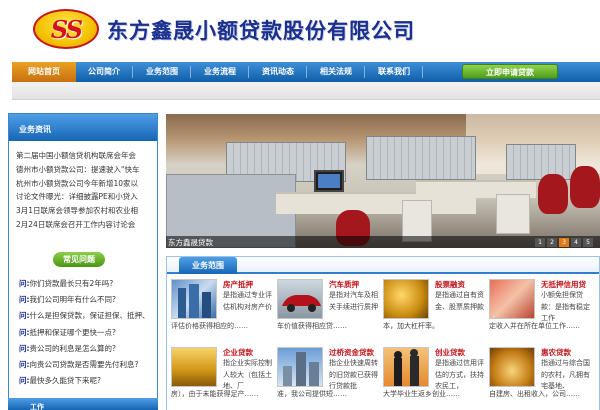 The width and height of the screenshot is (600, 410). Describe the element at coordinates (406, 367) in the screenshot. I see `handshake-thumb` at that location.